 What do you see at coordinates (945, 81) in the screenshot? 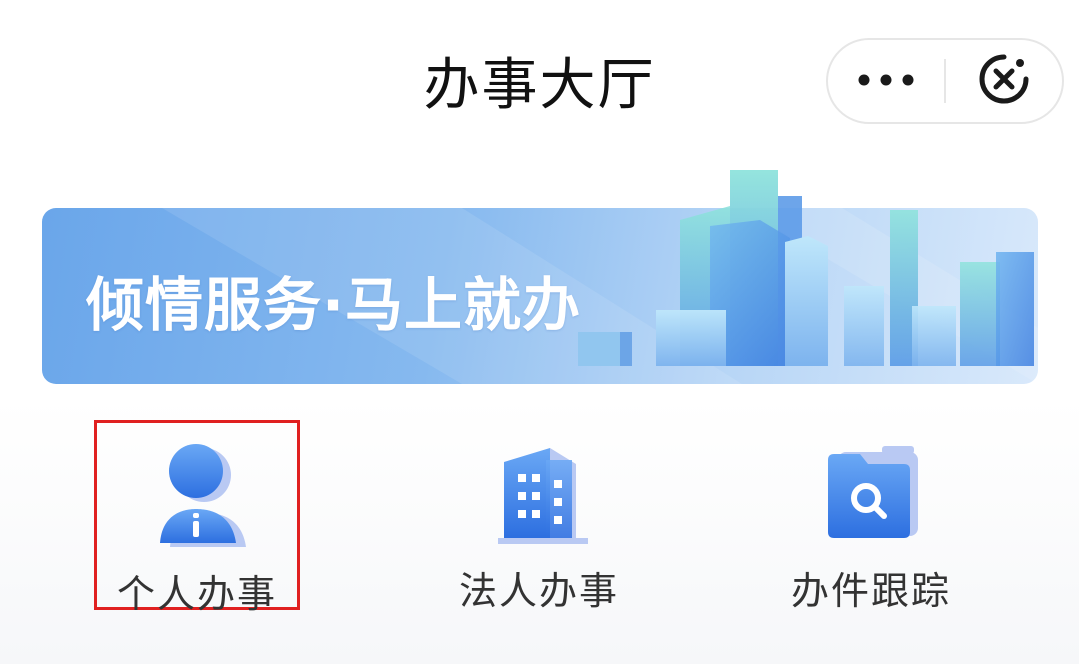
I see `mini-program-capsule` at bounding box center [945, 81].